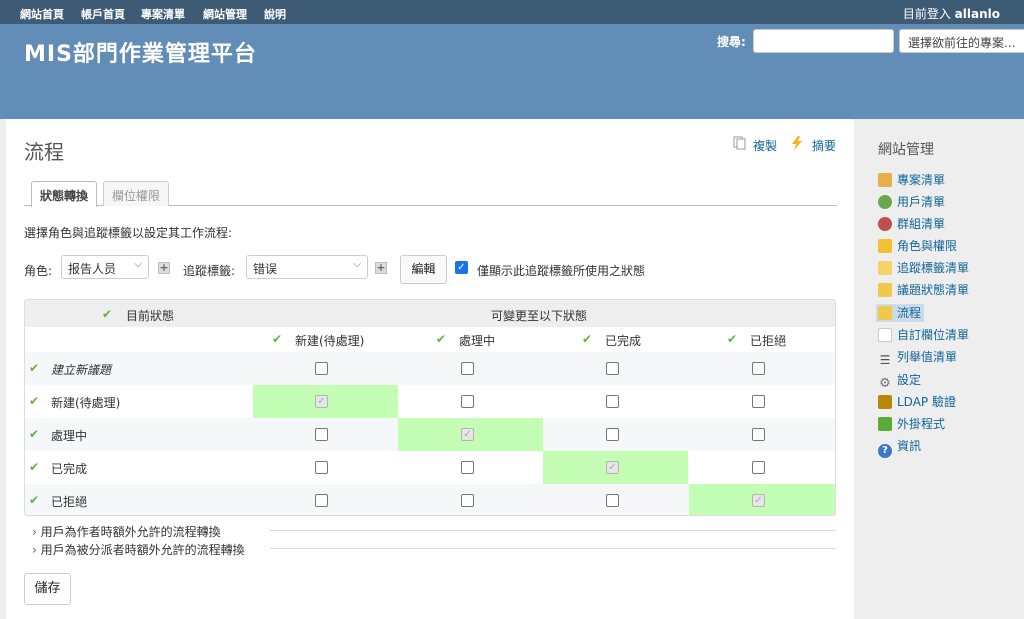 This screenshot has height=619, width=1024. What do you see at coordinates (136, 193) in the screenshot?
I see `tab-field-permissions: 欄位權限` at bounding box center [136, 193].